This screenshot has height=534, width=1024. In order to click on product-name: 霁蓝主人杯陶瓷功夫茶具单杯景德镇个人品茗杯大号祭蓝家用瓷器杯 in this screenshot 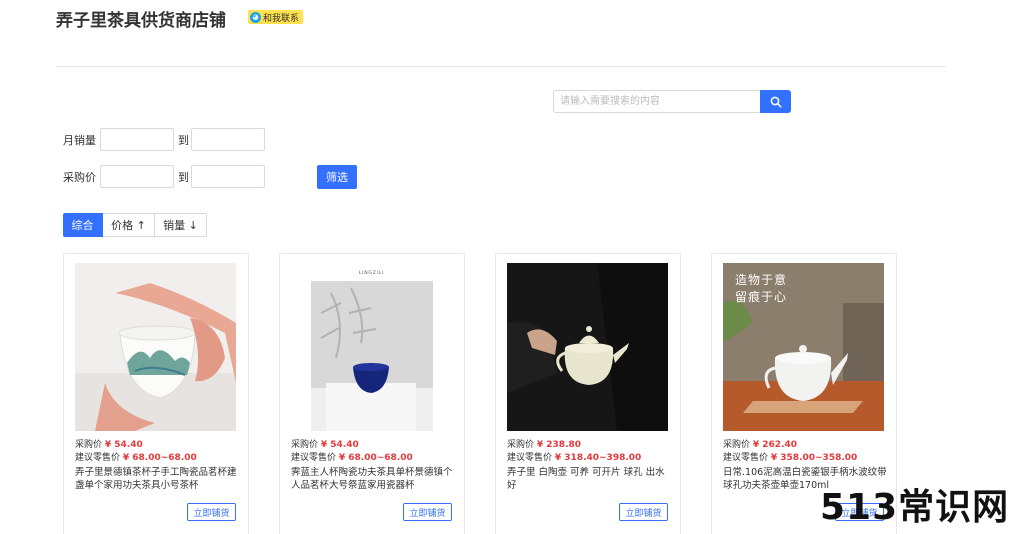, I will do `click(373, 479)`.